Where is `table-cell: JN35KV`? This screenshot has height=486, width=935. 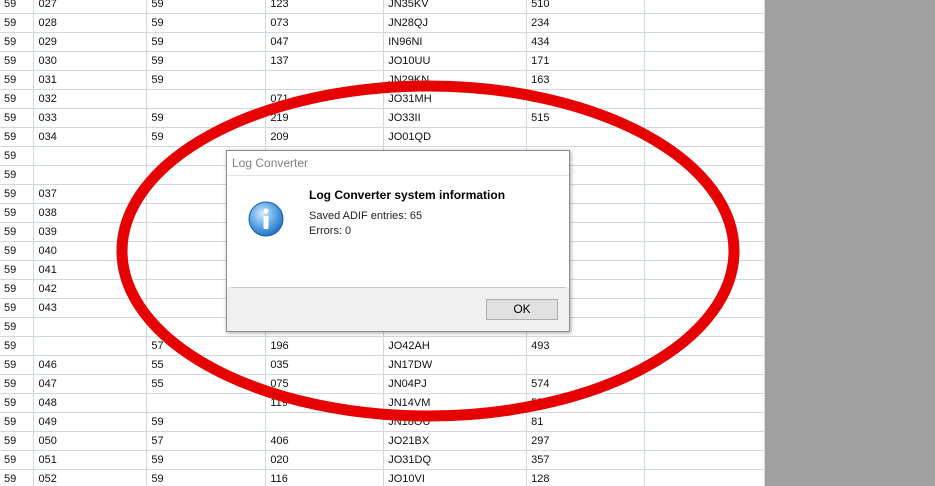
table-cell: JN35KV is located at coordinates (455, 7).